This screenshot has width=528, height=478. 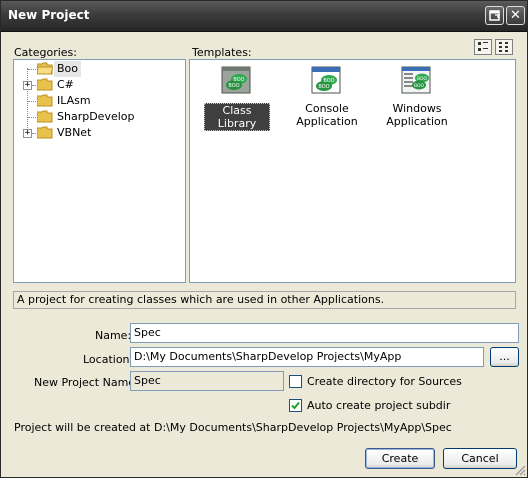 What do you see at coordinates (99, 101) in the screenshot?
I see `tree-item-ilasm: ILAsm` at bounding box center [99, 101].